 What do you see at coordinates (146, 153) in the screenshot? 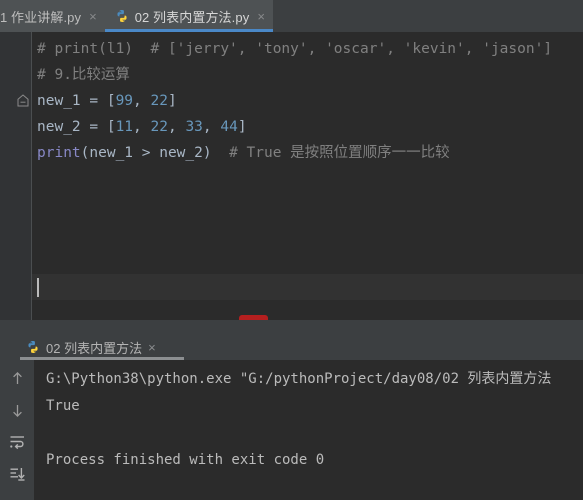
I see `code-line-5-args: (new_1 > new_2)` at bounding box center [146, 153].